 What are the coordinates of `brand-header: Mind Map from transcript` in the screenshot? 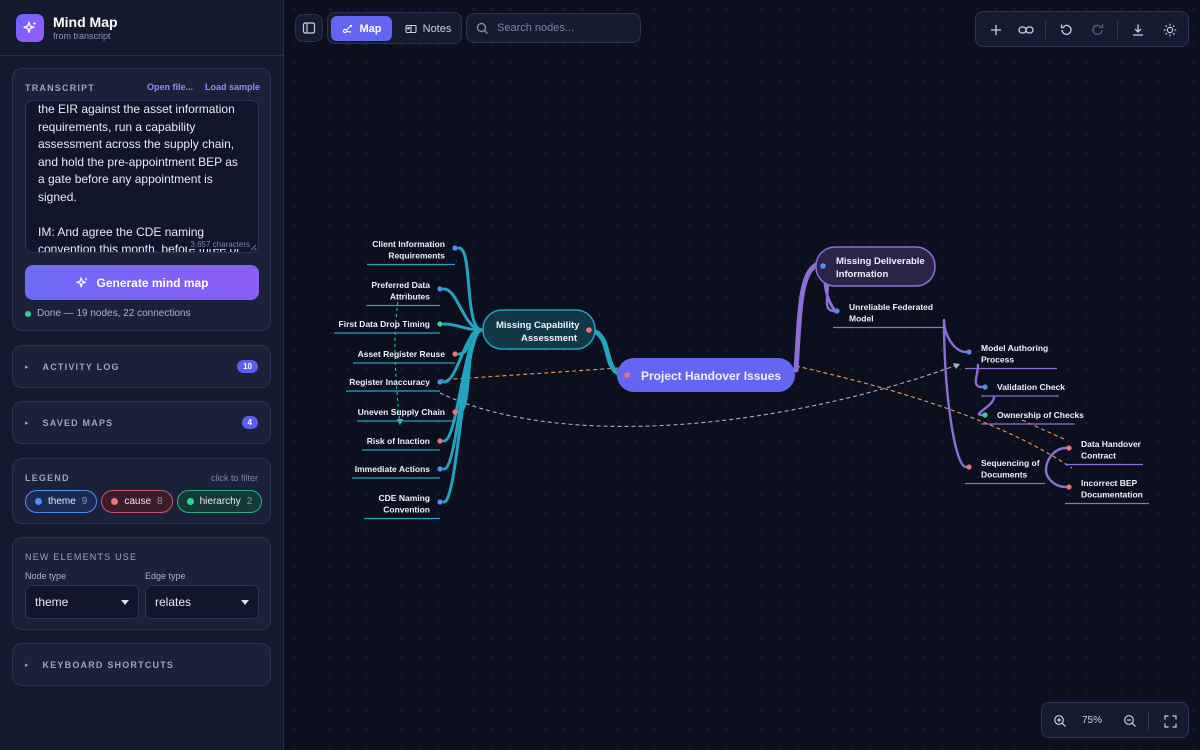 It's located at (141, 28).